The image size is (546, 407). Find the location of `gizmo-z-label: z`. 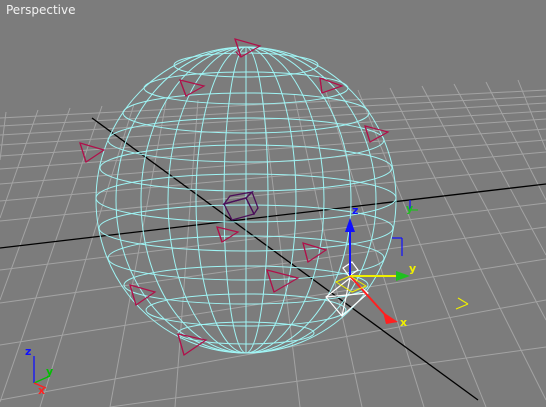

gizmo-z-label: z is located at coordinates (355, 210).